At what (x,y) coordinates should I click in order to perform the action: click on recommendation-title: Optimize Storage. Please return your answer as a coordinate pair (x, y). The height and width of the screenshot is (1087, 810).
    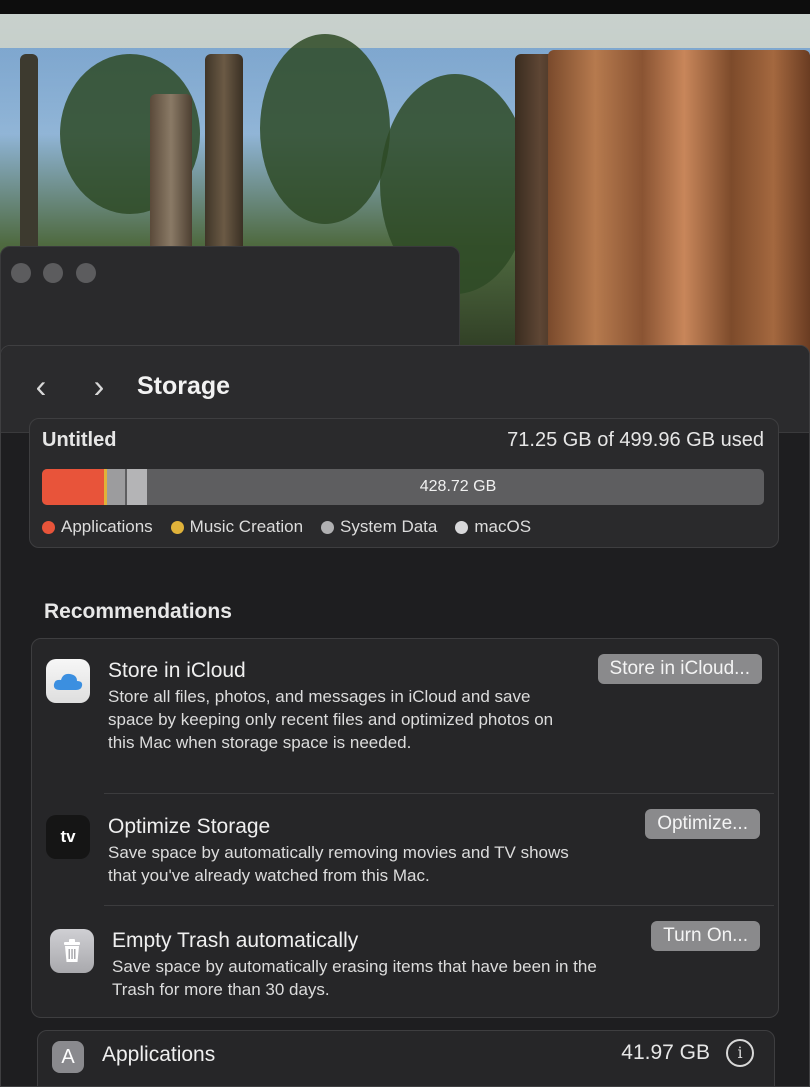
    Looking at the image, I should click on (189, 826).